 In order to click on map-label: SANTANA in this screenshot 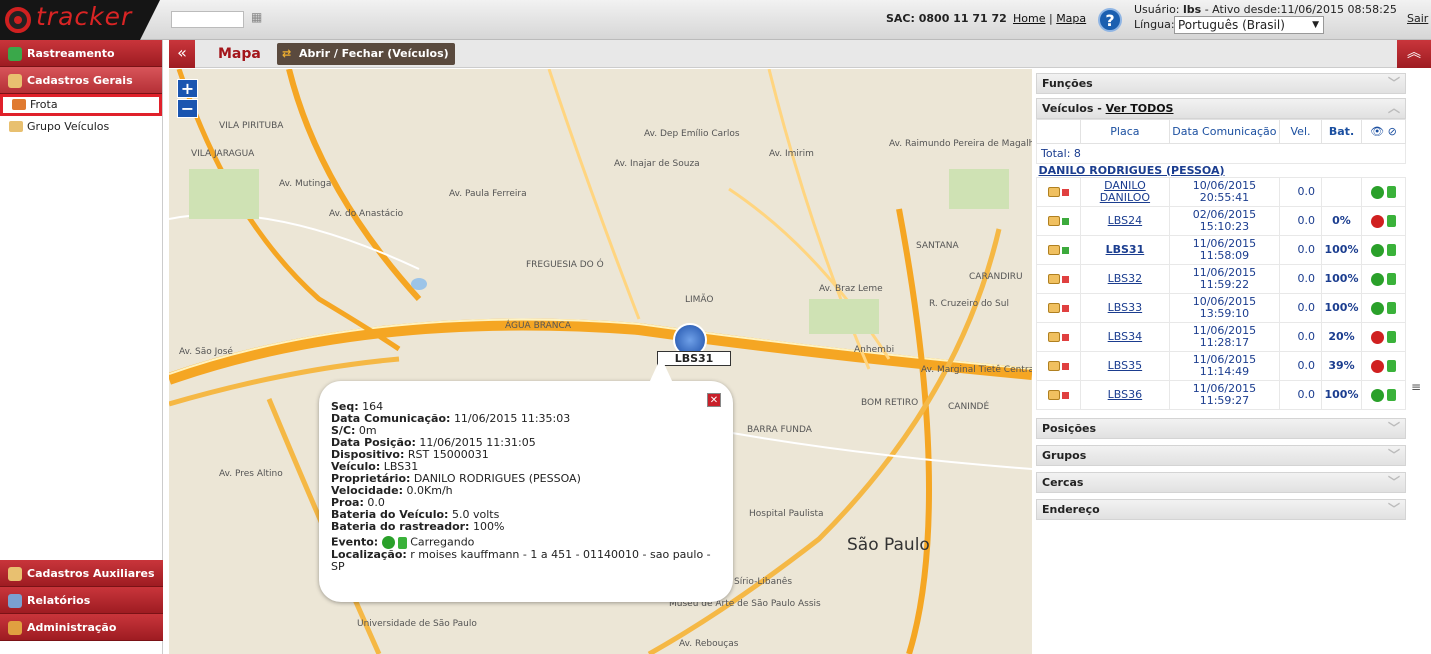, I will do `click(937, 246)`.